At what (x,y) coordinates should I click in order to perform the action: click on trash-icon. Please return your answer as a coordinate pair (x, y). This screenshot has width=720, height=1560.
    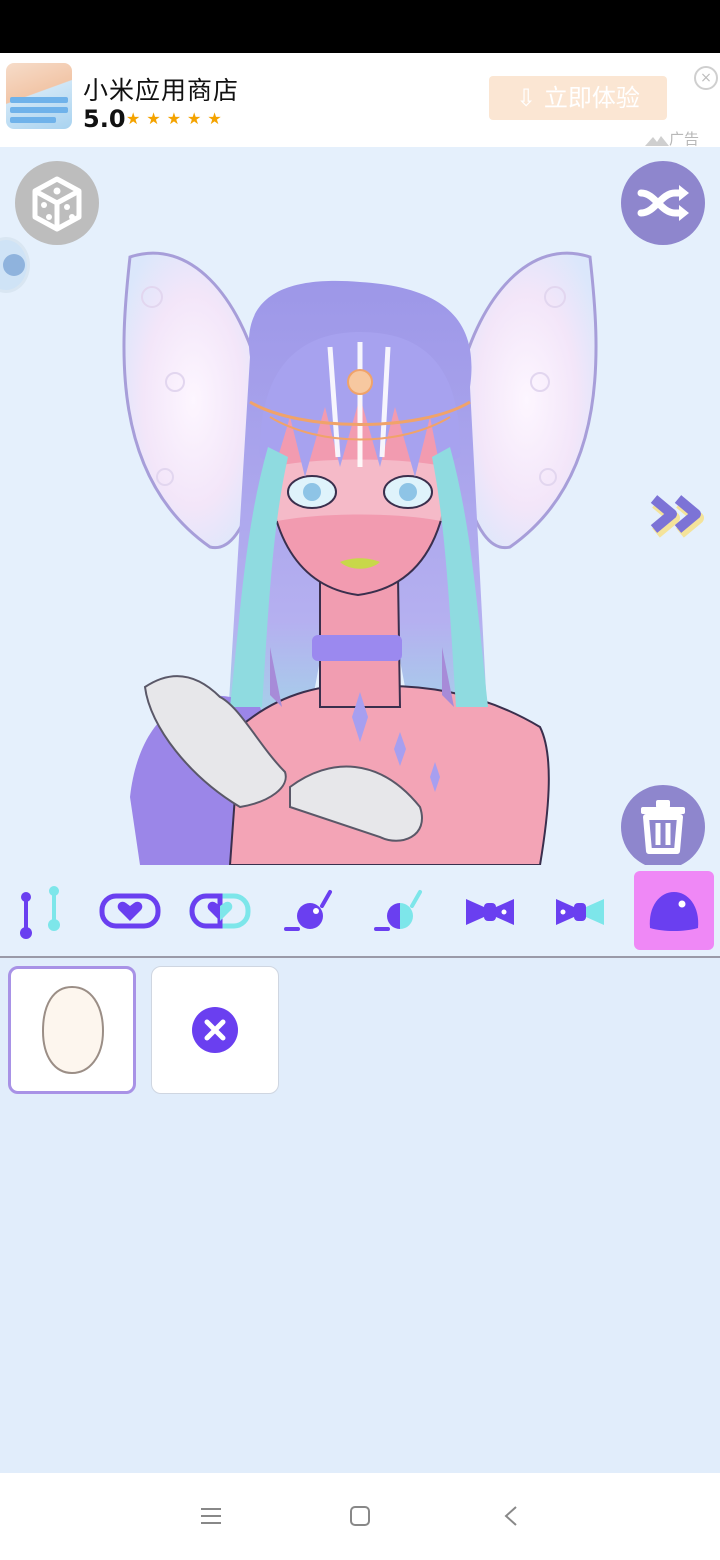
    Looking at the image, I should click on (663, 827).